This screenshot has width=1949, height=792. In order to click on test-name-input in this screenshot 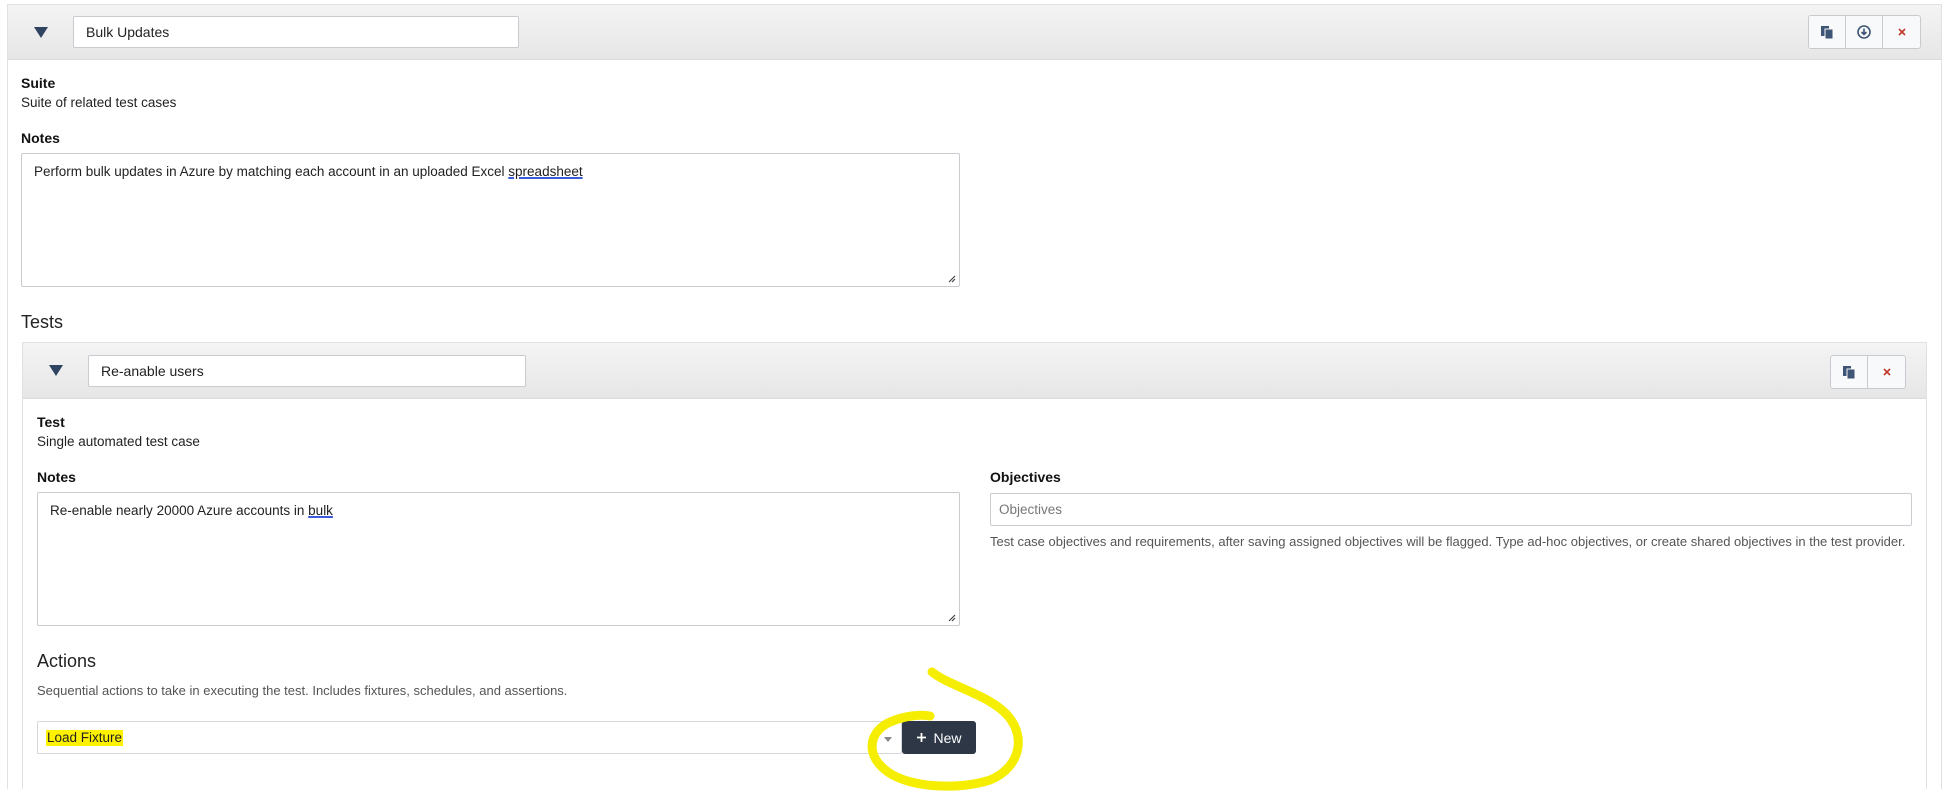, I will do `click(307, 371)`.